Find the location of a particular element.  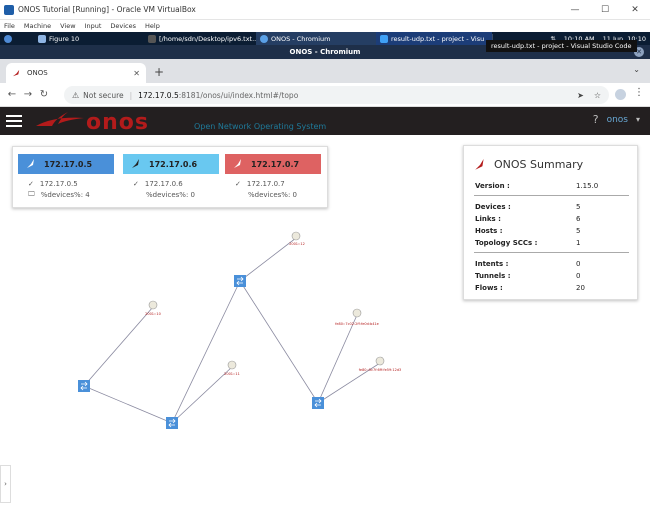

tab-onos: ONOS ✕ is located at coordinates (76, 73).